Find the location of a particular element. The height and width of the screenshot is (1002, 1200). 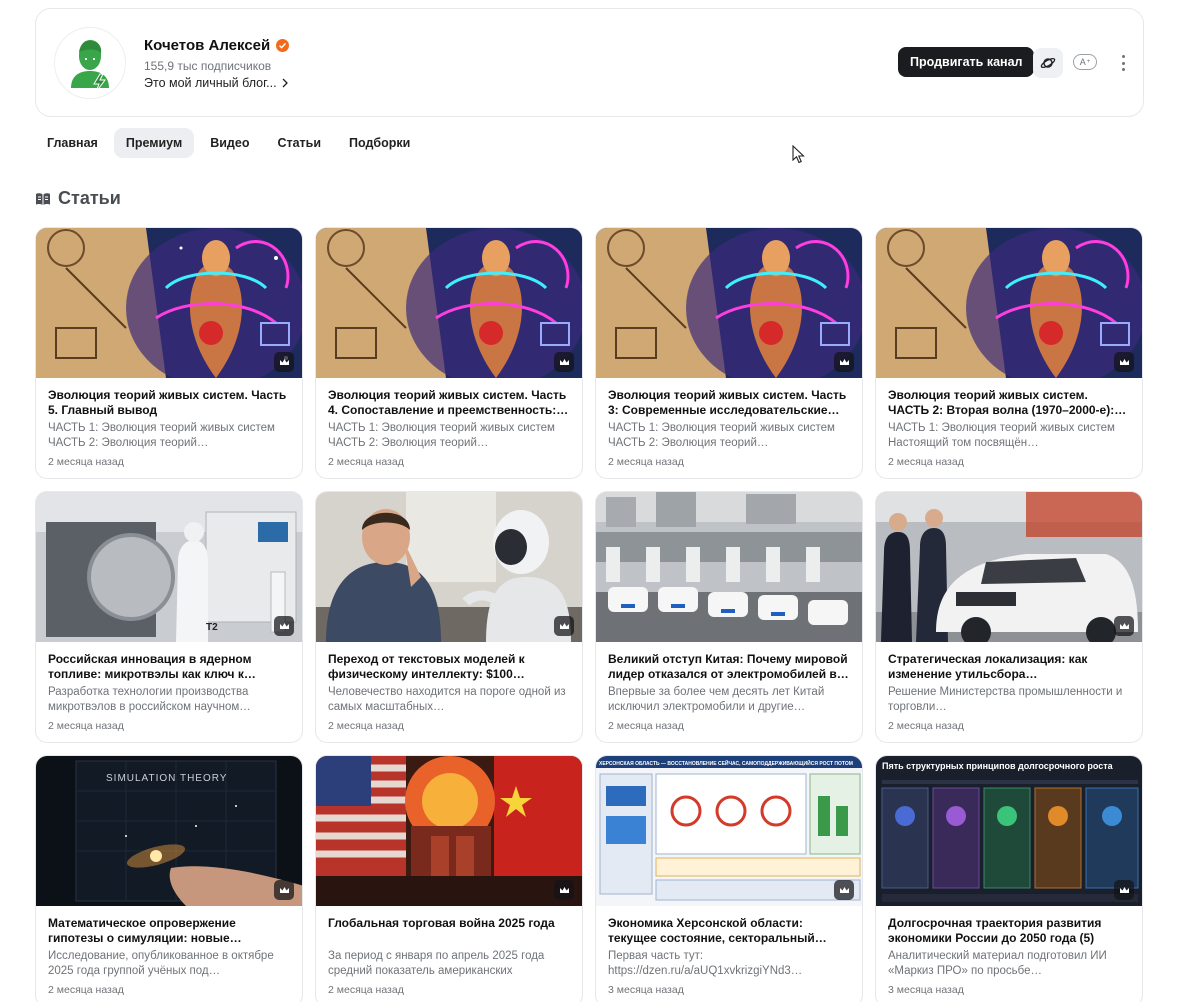

avatar-person-icon is located at coordinates (90, 66).